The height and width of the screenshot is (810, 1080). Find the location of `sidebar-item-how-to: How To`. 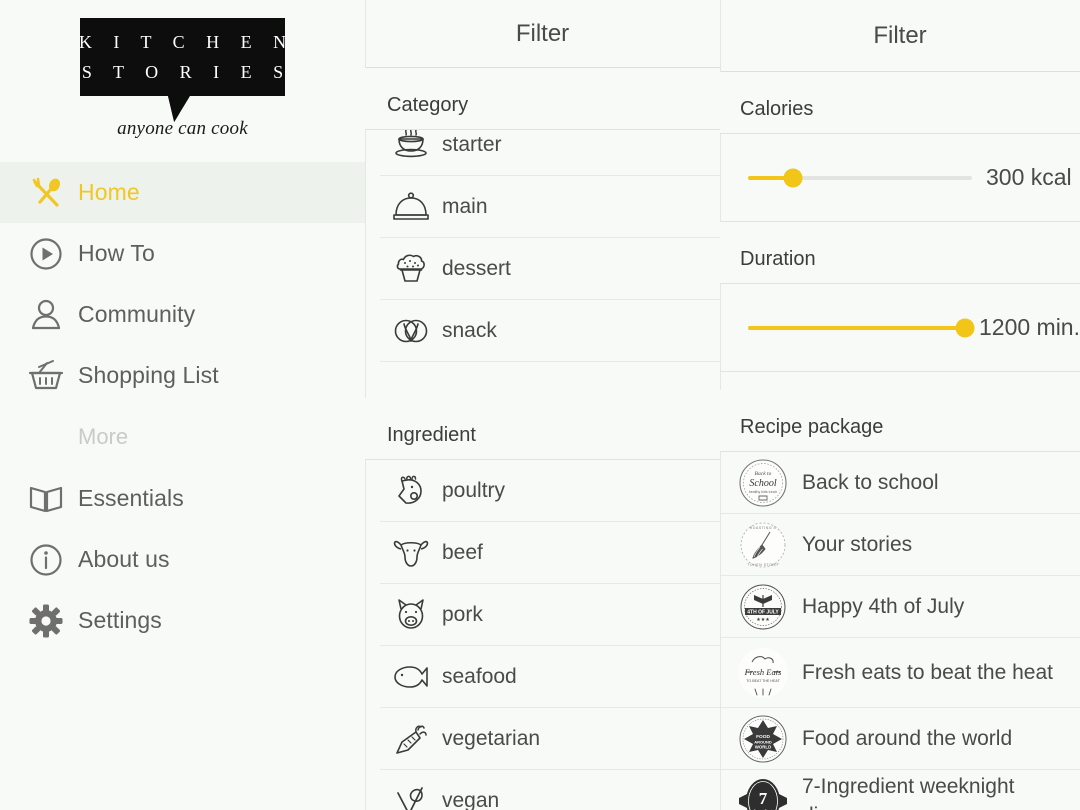

sidebar-item-how-to: How To is located at coordinates (182, 253).